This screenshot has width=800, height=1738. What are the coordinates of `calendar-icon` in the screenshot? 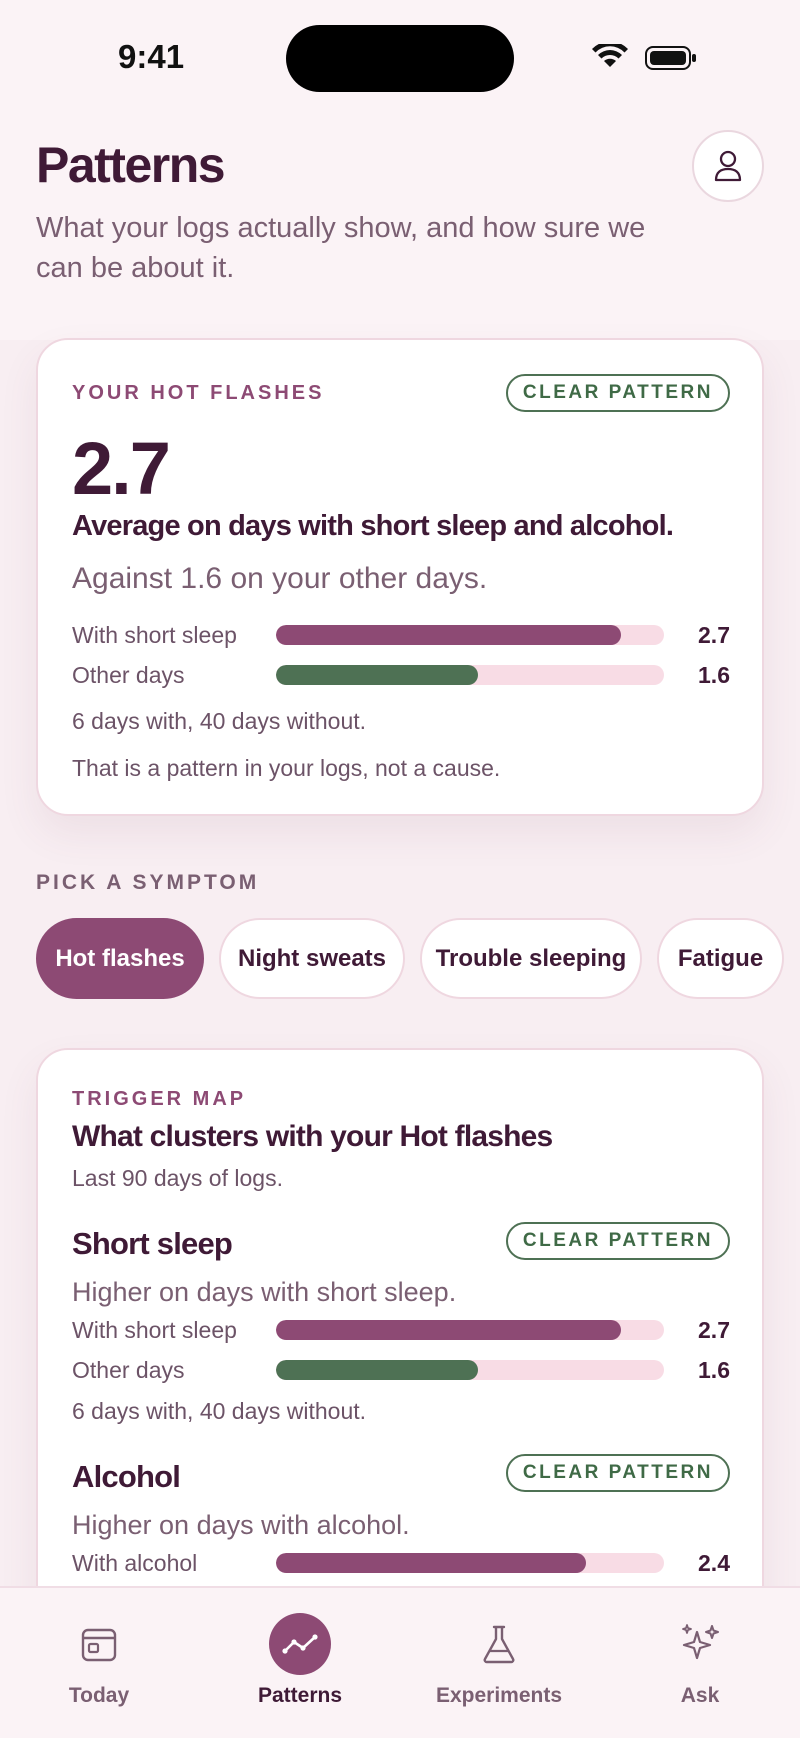 It's located at (99, 1645).